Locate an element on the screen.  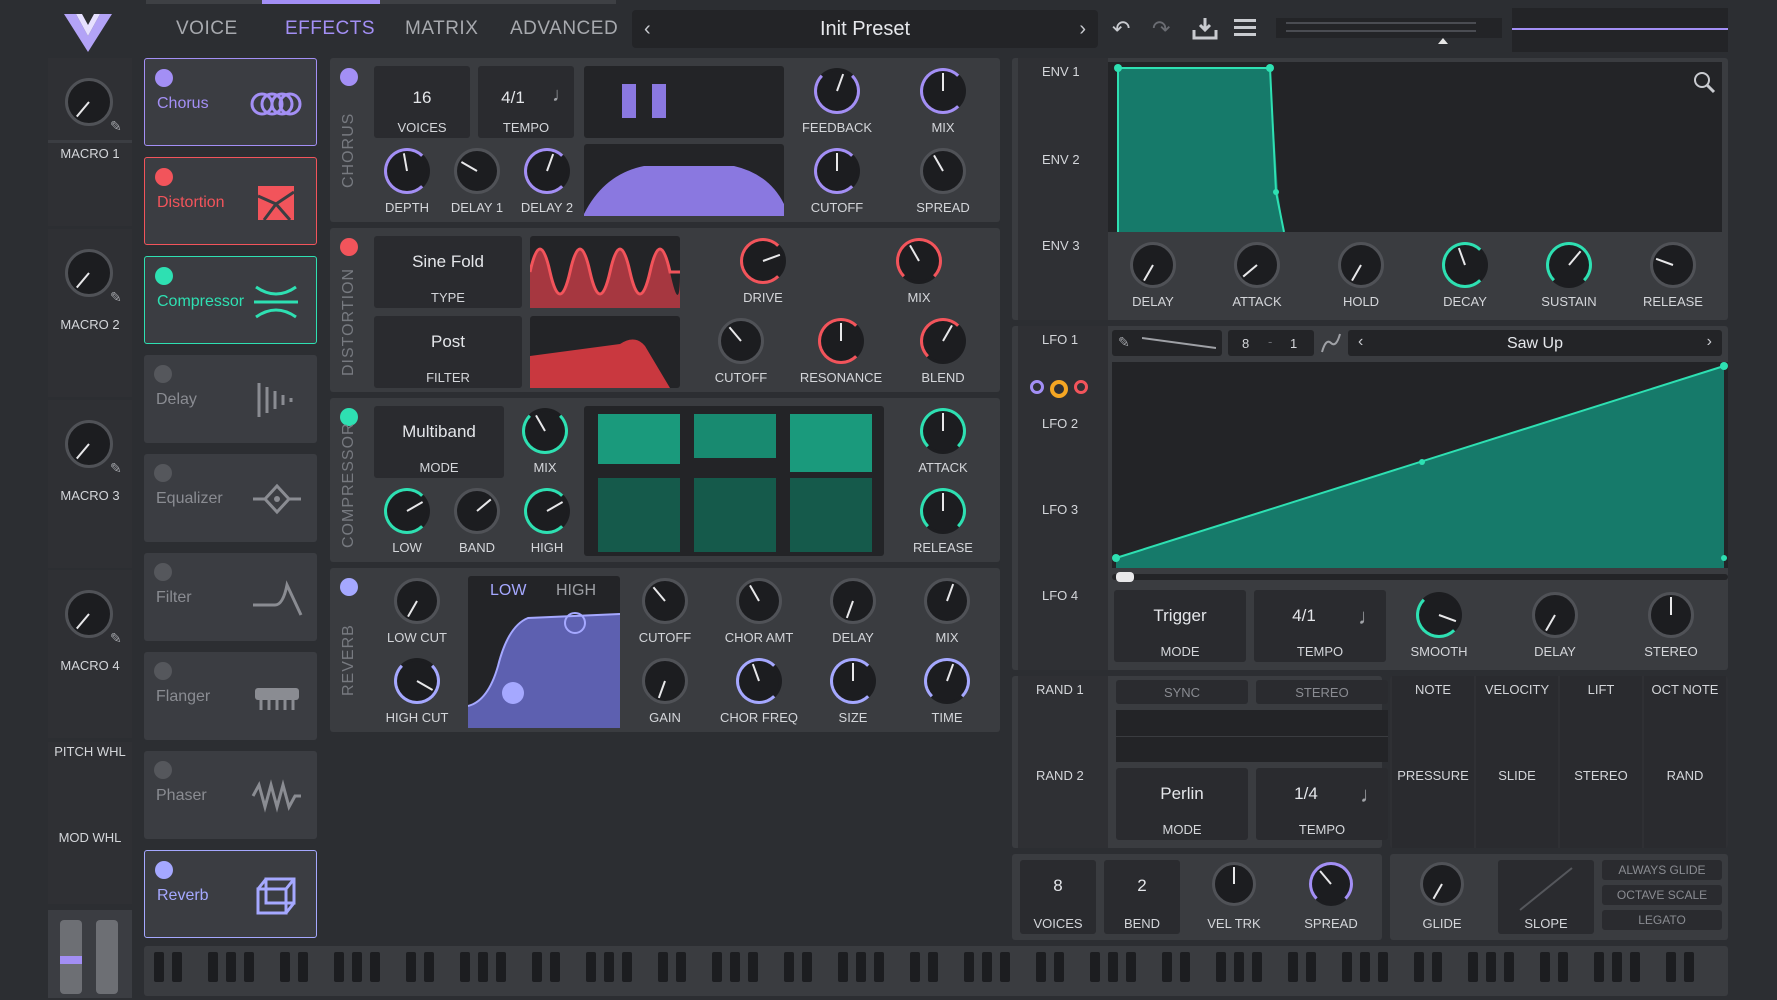
depth-knob is located at coordinates (407, 171).